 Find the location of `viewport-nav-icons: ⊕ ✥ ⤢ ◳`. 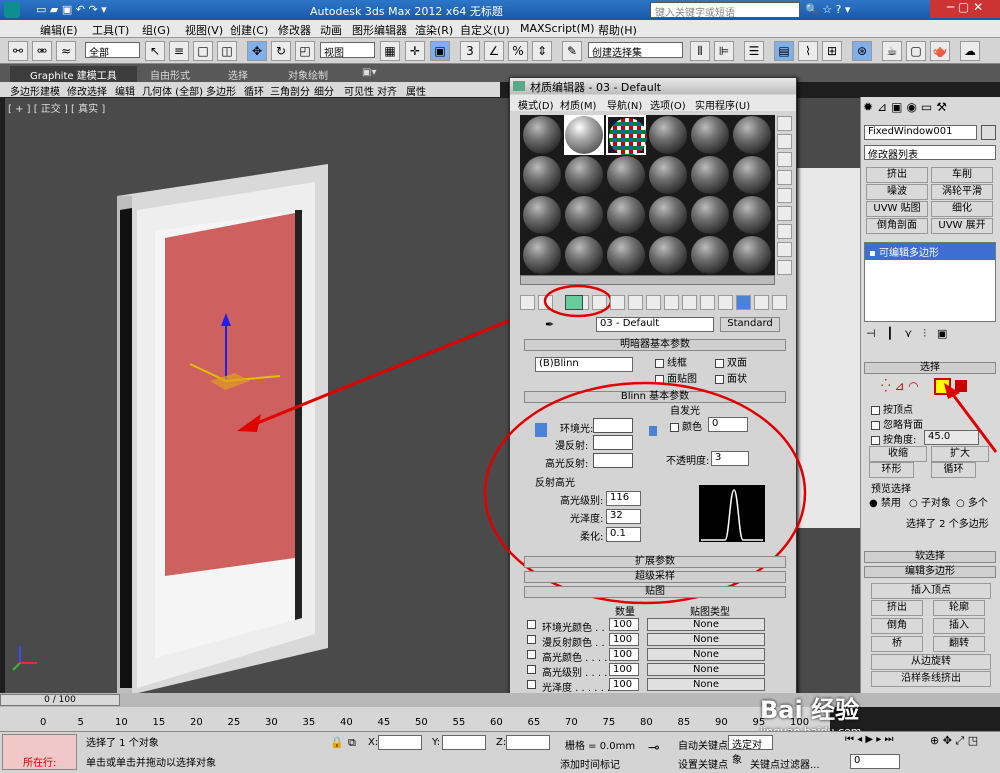

viewport-nav-icons: ⊕ ✥ ⤢ ◳ is located at coordinates (954, 741).